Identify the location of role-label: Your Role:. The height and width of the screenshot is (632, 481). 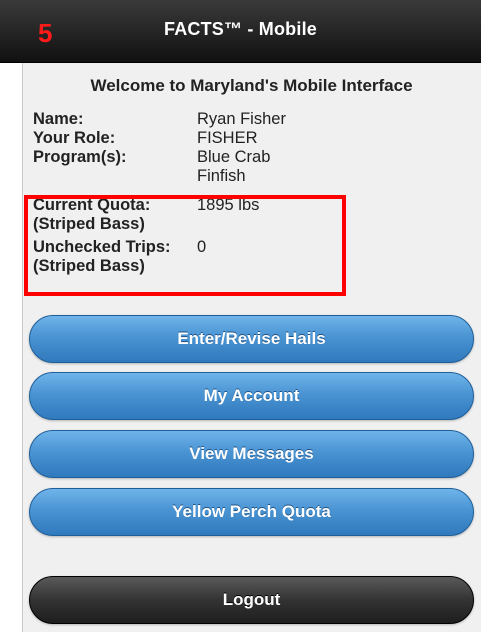
(74, 138).